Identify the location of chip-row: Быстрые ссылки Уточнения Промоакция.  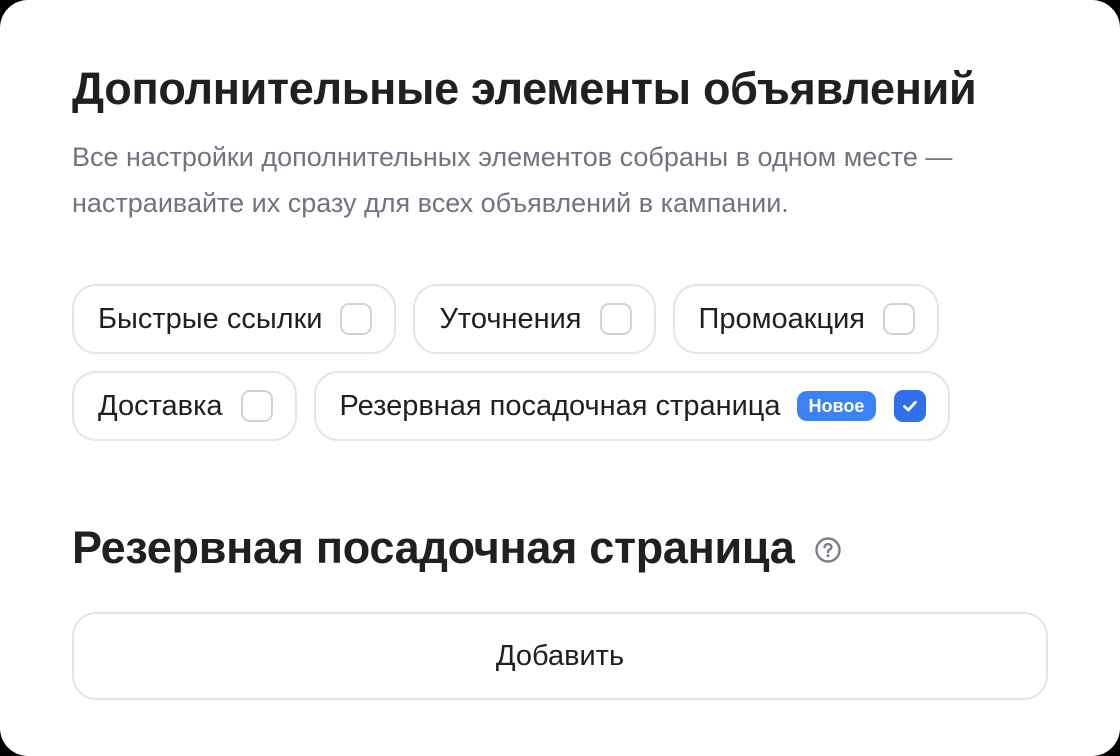
(562, 319).